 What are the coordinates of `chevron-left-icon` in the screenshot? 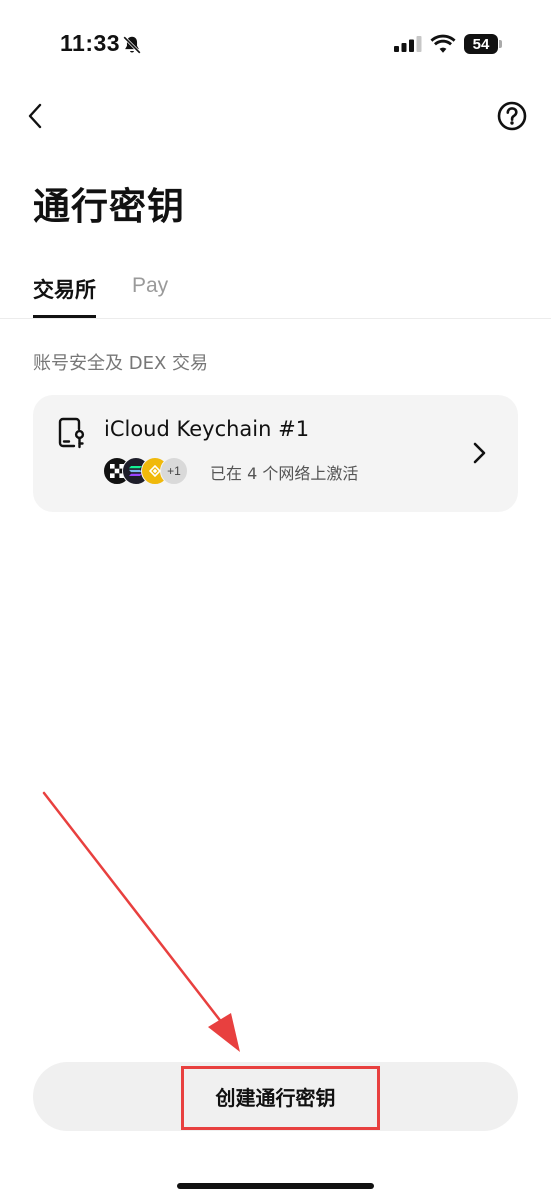 It's located at (35, 116).